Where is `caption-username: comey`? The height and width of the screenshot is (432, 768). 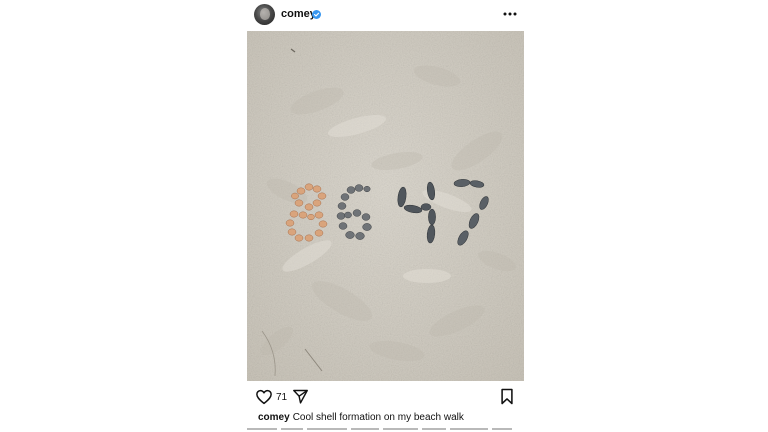 caption-username: comey is located at coordinates (274, 417).